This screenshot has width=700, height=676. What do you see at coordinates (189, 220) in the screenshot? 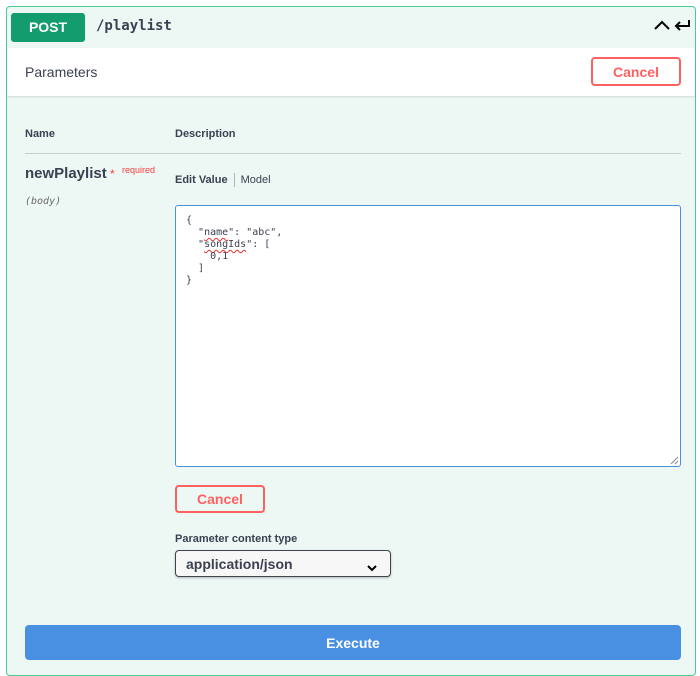
I see `body-line: {` at bounding box center [189, 220].